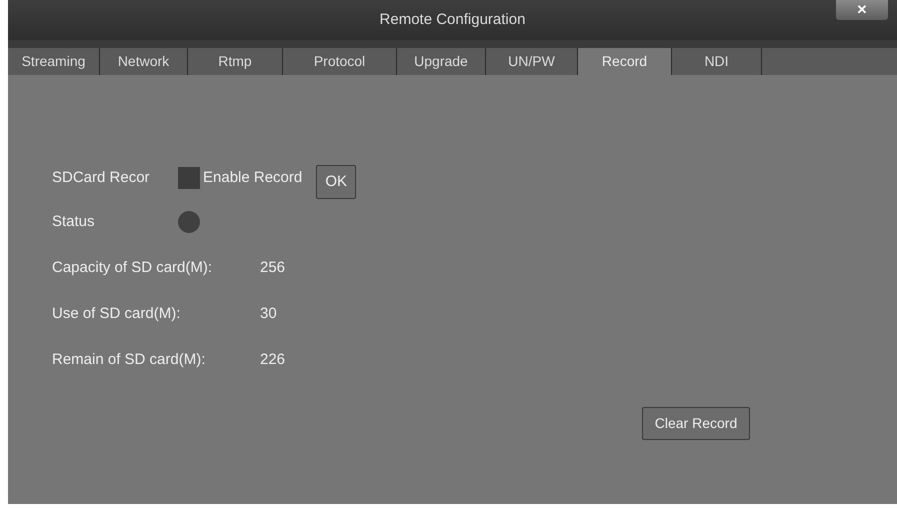 The width and height of the screenshot is (897, 508). Describe the element at coordinates (144, 61) in the screenshot. I see `tab: Network` at that location.